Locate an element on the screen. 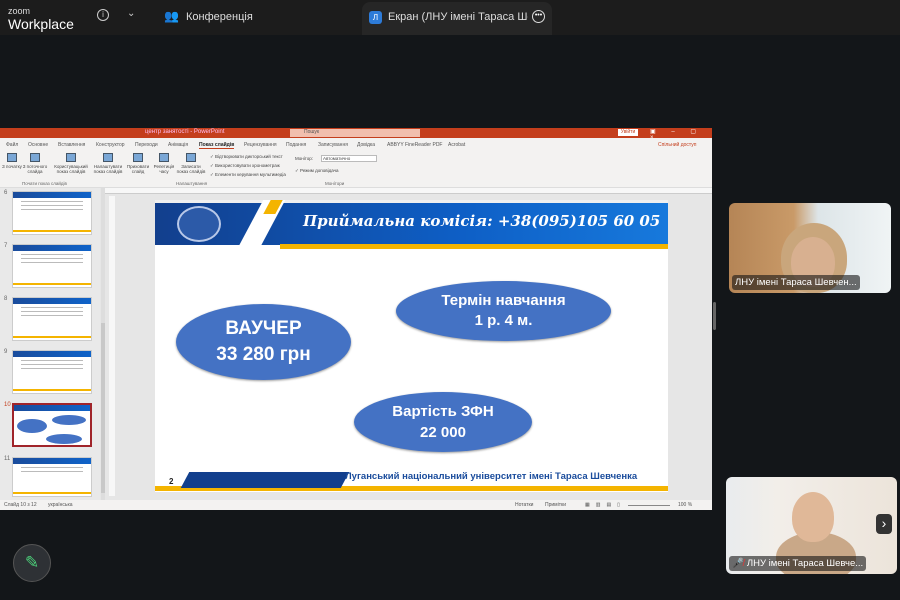  tab-acrobat: Acrobat is located at coordinates (456, 145).